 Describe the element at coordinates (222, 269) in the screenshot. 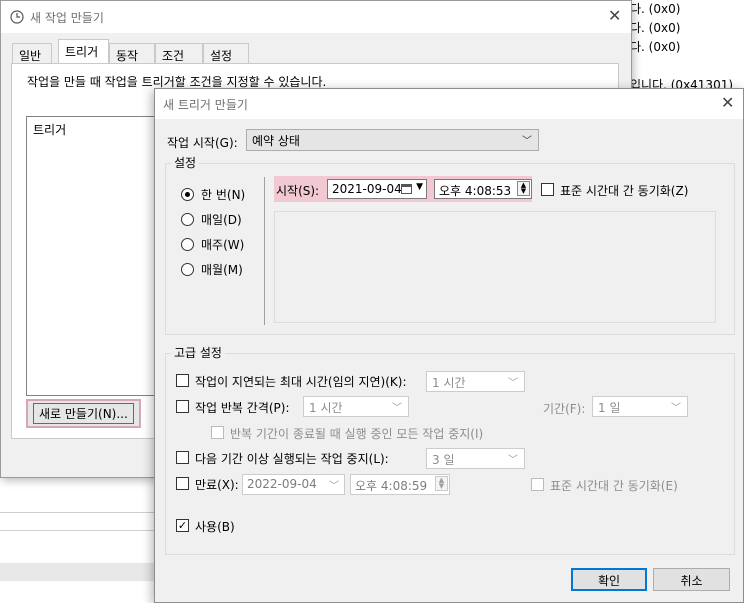

I see `monthly-label: 매월(M)` at that location.